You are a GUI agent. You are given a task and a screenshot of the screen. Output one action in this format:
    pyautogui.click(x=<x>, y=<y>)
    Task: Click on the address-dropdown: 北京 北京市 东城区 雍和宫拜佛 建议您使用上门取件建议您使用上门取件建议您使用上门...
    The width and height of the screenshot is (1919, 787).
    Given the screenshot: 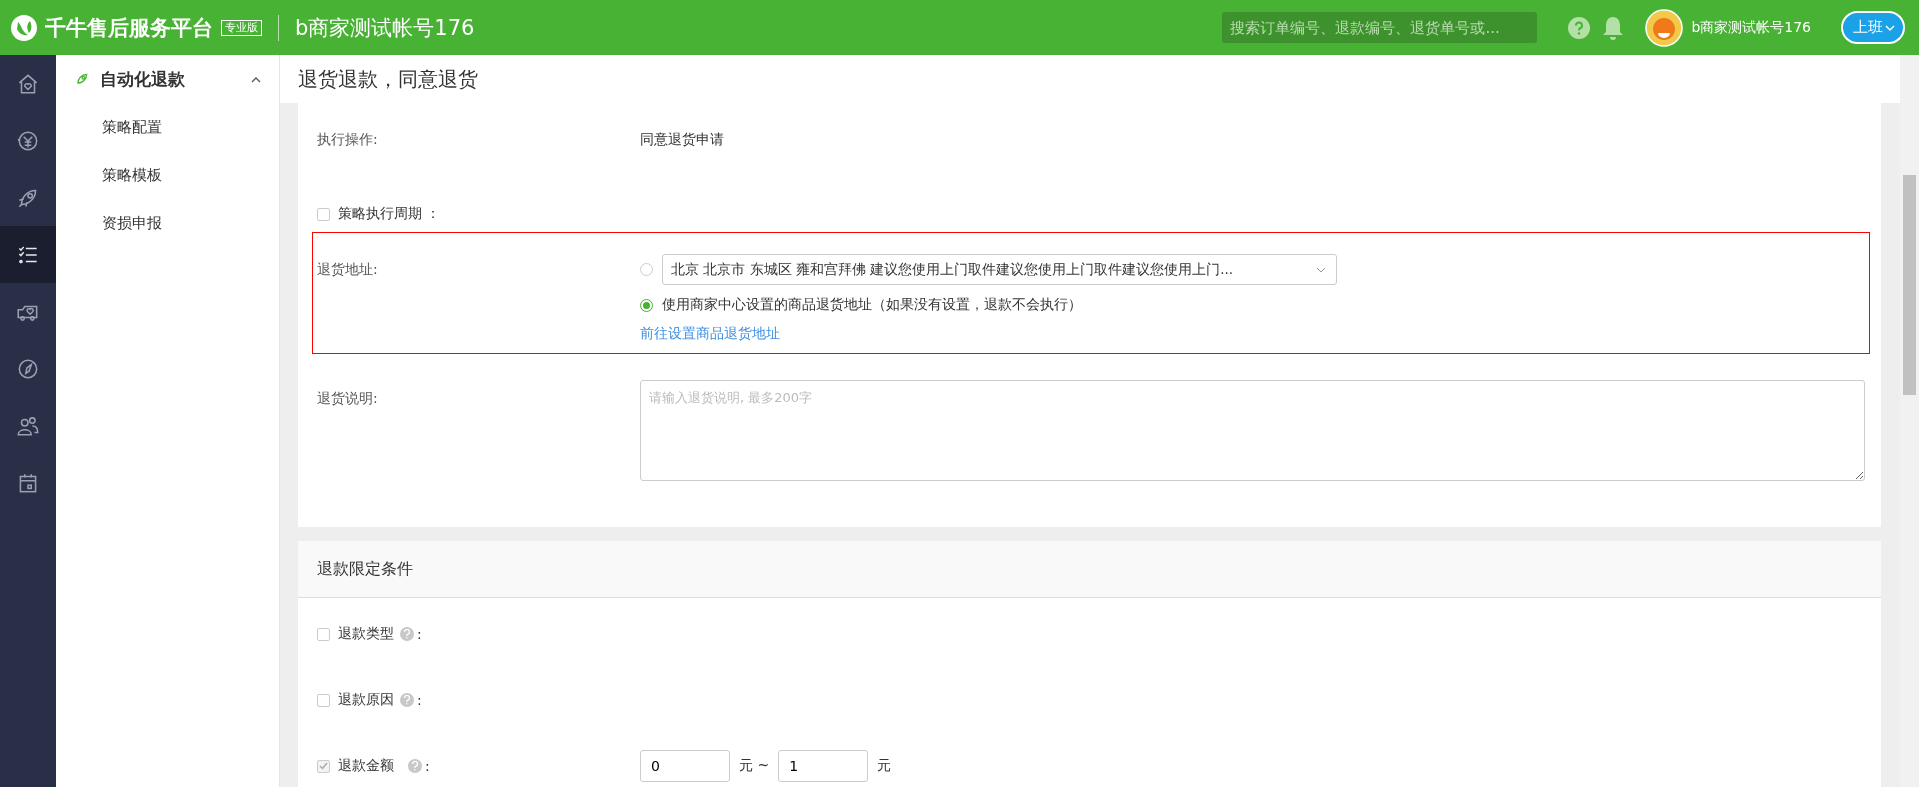 What is the action you would take?
    pyautogui.click(x=999, y=269)
    